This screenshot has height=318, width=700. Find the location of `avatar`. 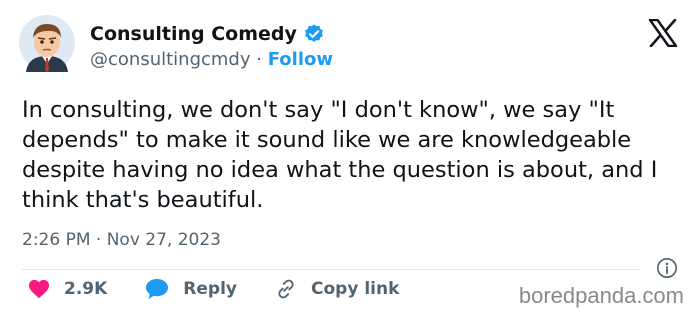

avatar is located at coordinates (47, 43).